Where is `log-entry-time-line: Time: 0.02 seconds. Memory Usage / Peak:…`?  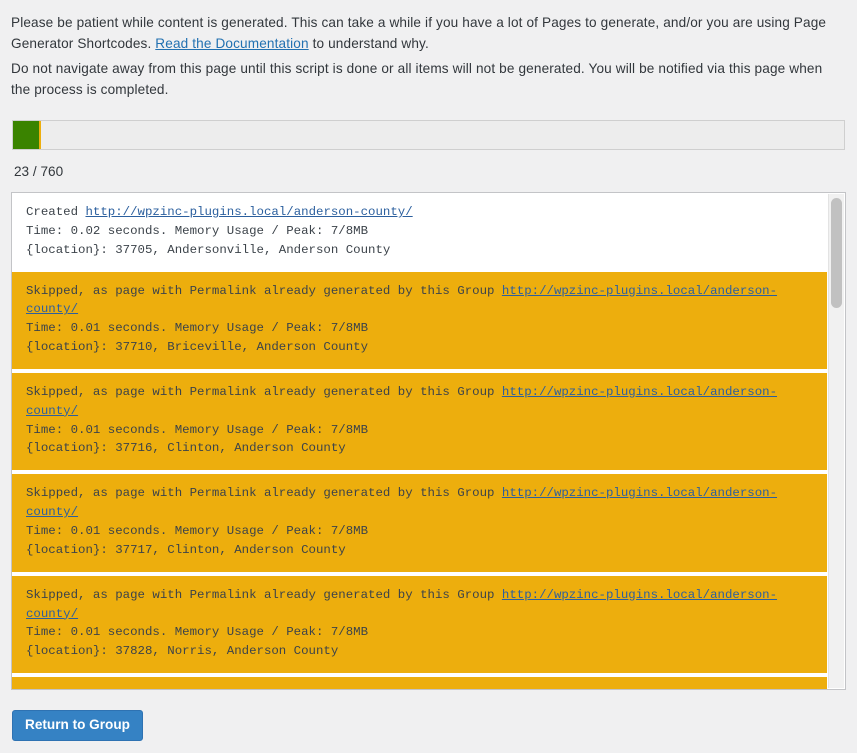
log-entry-time-line: Time: 0.02 seconds. Memory Usage / Peak:… is located at coordinates (197, 230).